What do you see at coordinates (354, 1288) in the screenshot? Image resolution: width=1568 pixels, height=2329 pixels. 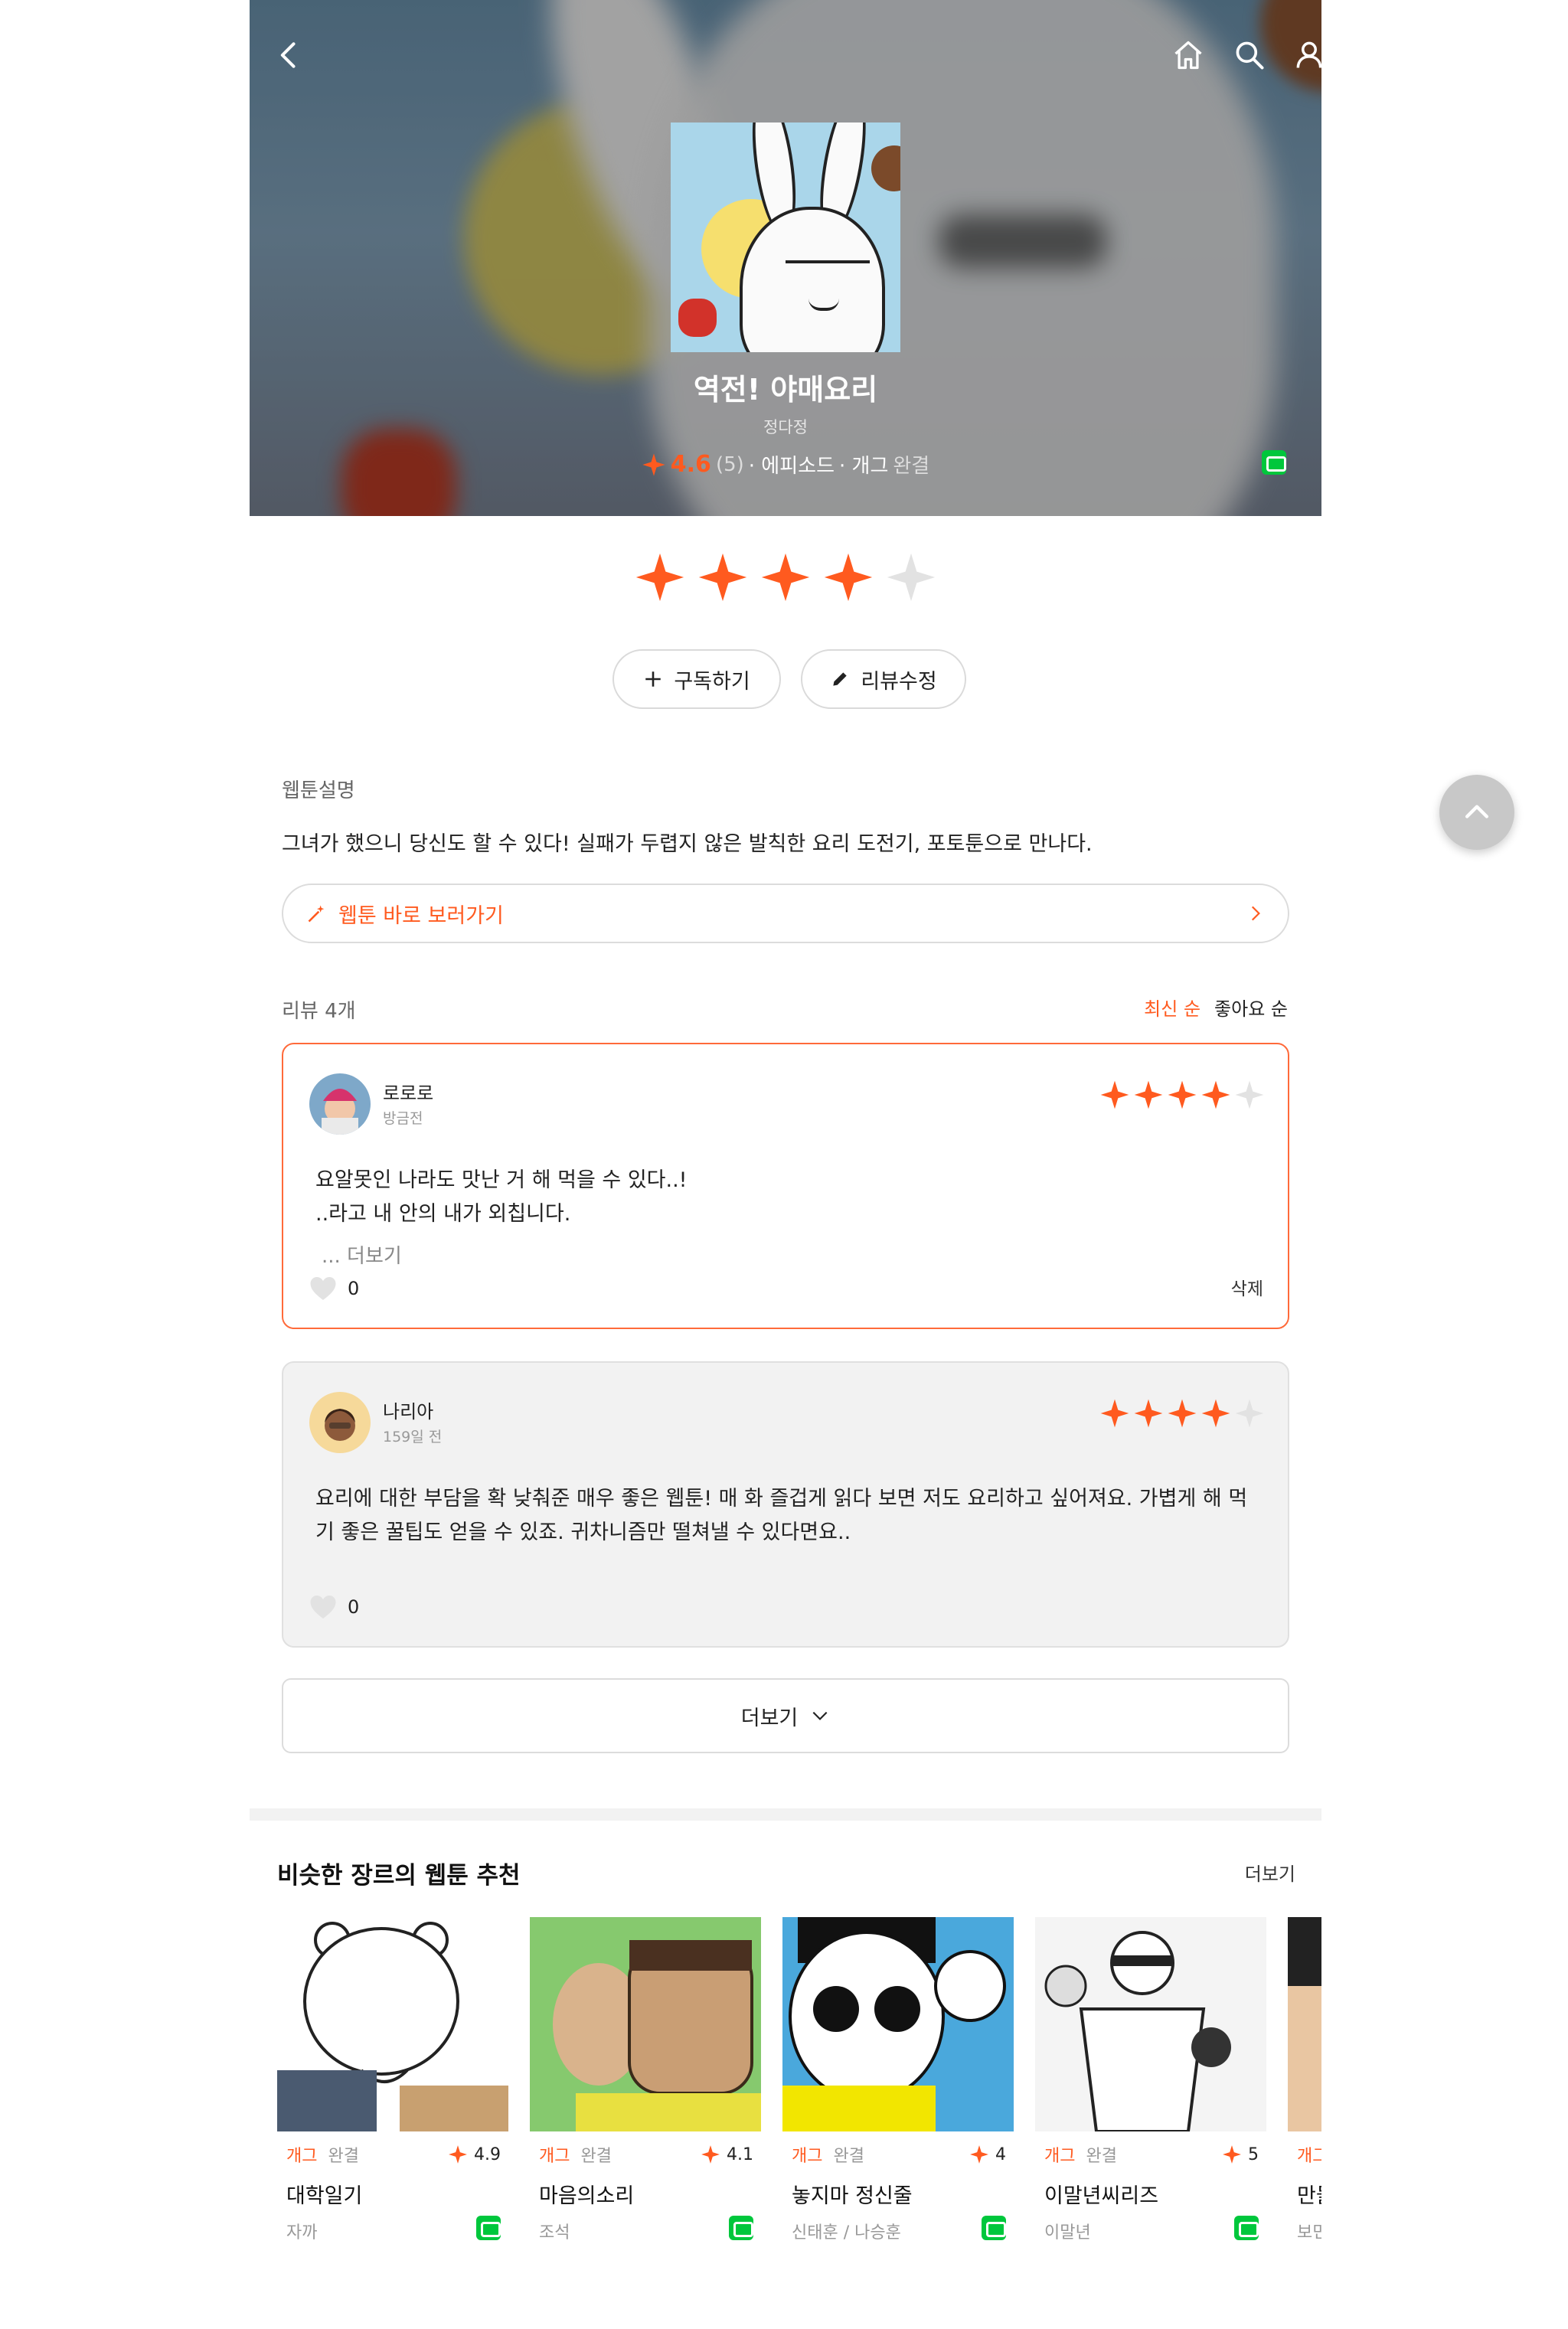 I see `like-count: 0` at bounding box center [354, 1288].